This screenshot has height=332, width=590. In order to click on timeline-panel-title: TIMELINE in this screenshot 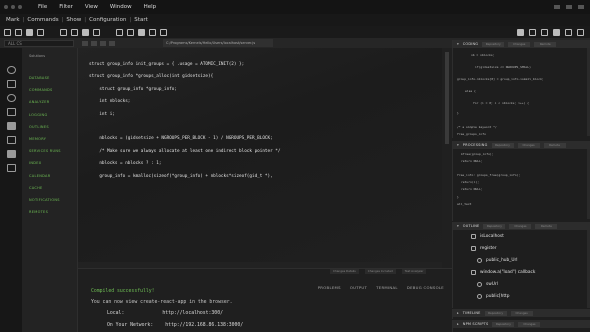, I will do `click(471, 313)`.